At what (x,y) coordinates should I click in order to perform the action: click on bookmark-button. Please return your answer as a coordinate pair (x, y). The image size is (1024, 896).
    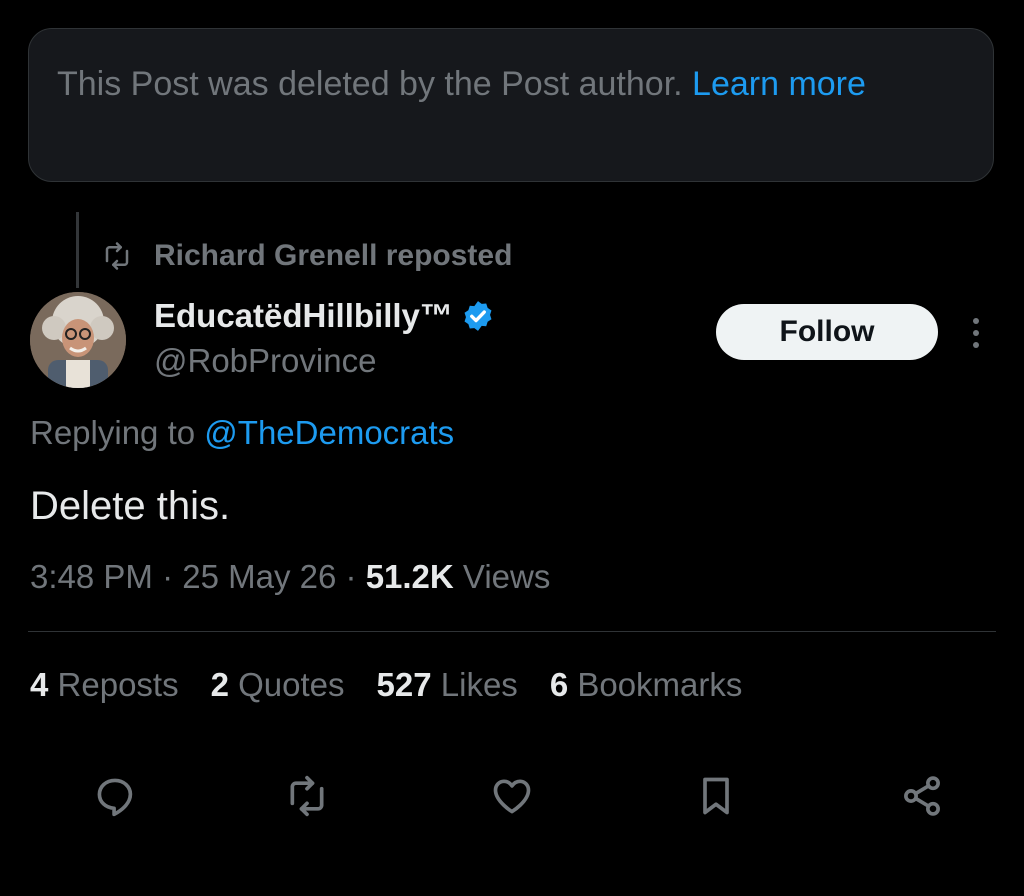
    Looking at the image, I should click on (716, 796).